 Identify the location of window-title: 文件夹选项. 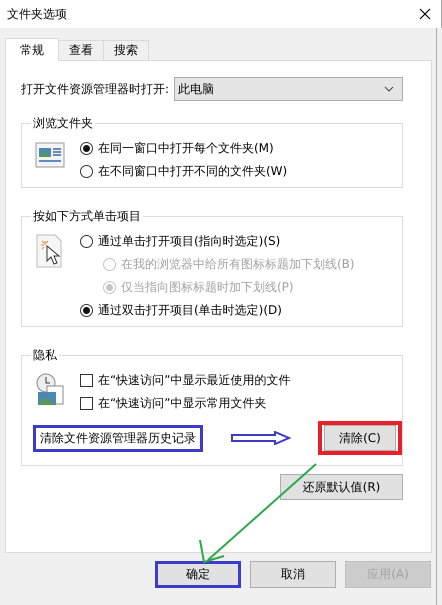
(37, 14).